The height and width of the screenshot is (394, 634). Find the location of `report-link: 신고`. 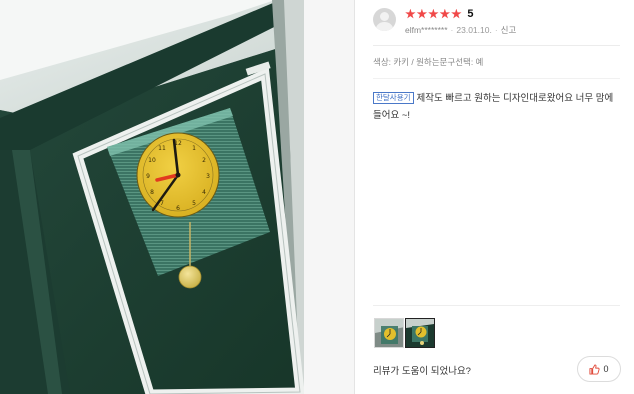

report-link: 신고 is located at coordinates (509, 30).